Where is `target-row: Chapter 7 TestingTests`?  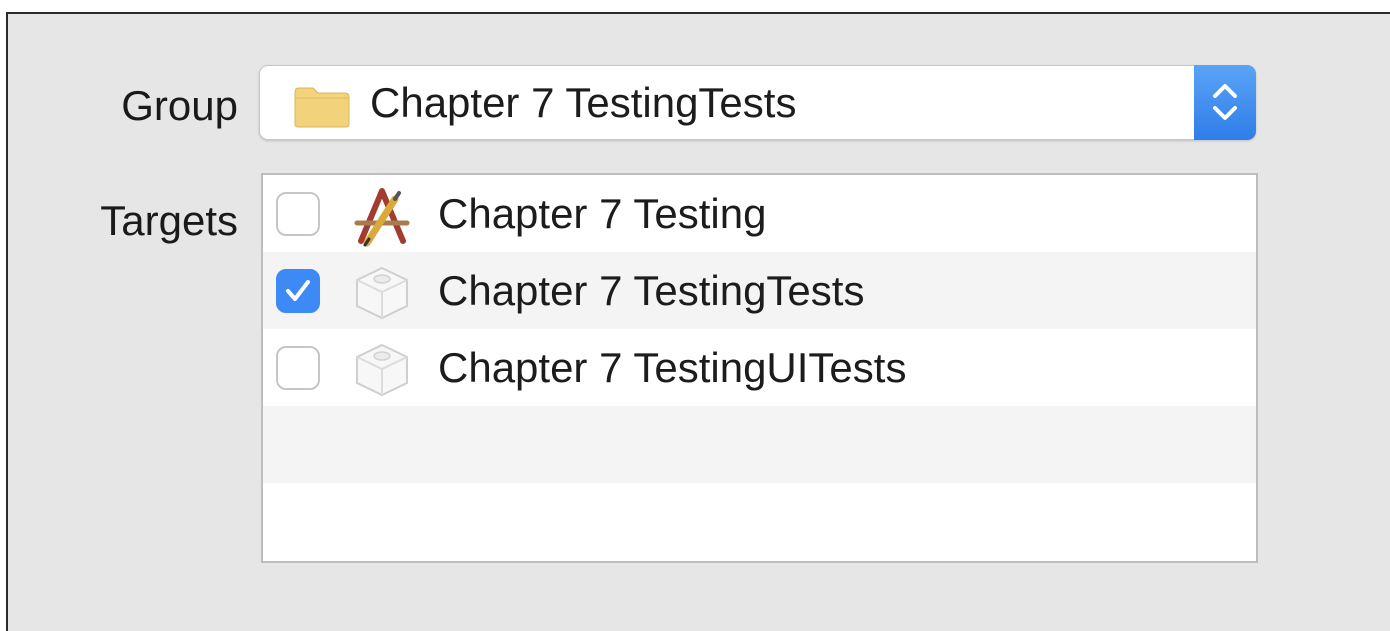
target-row: Chapter 7 TestingTests is located at coordinates (759, 290).